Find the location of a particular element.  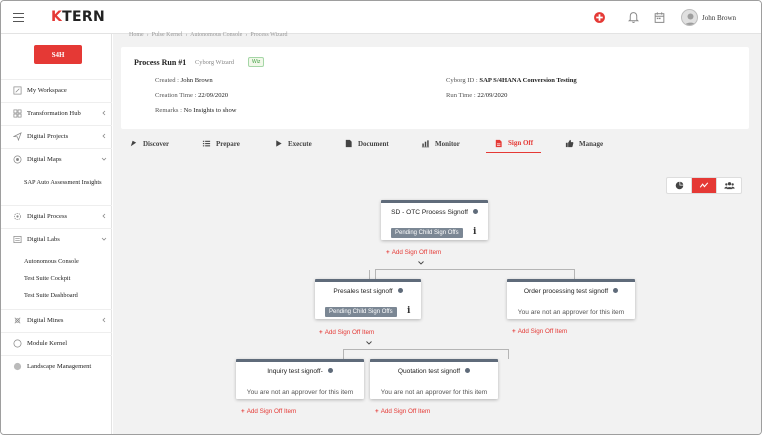

sidebar-item-label: Digital Projects is located at coordinates (48, 136).